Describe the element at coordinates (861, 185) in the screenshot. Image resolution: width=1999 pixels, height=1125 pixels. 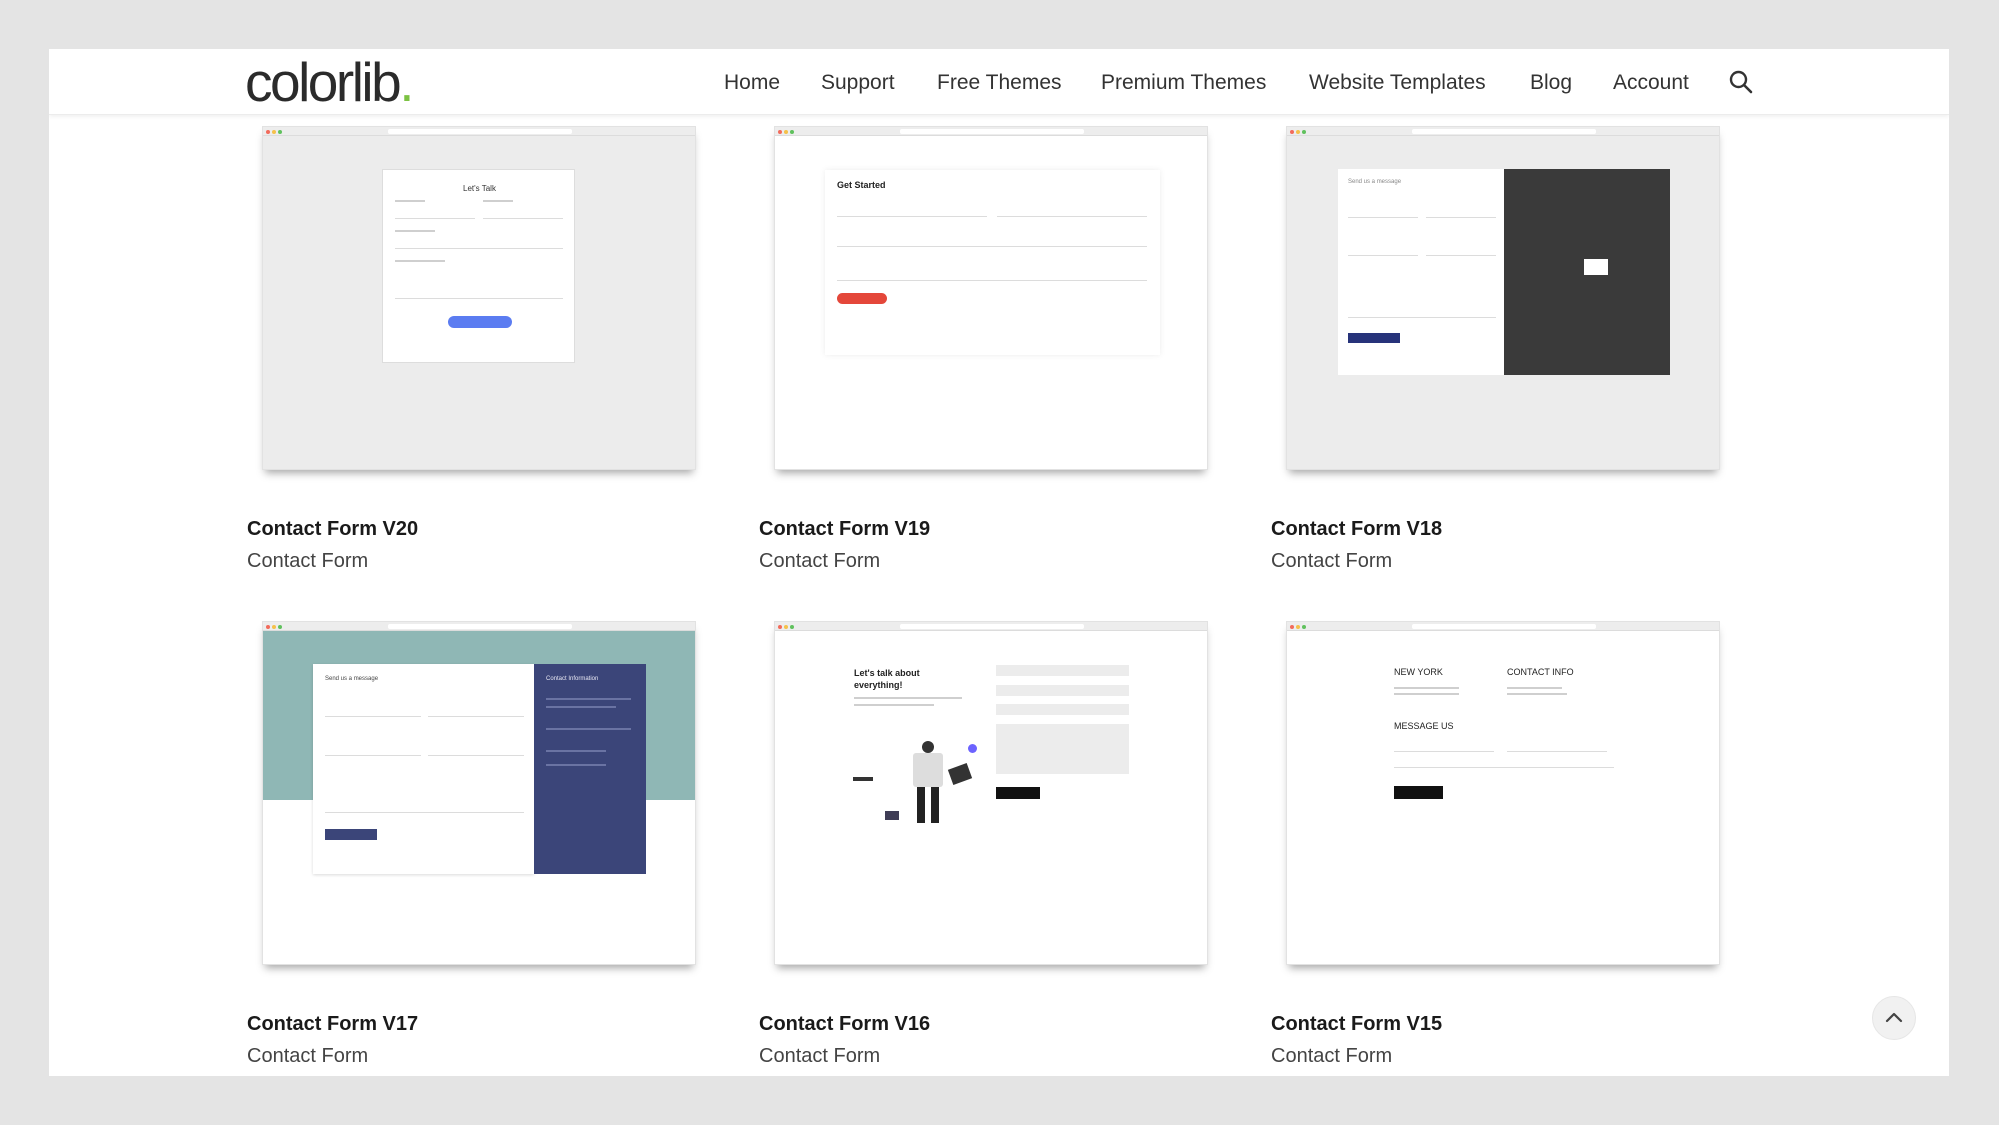
I see `preview-heading: Get Started` at that location.